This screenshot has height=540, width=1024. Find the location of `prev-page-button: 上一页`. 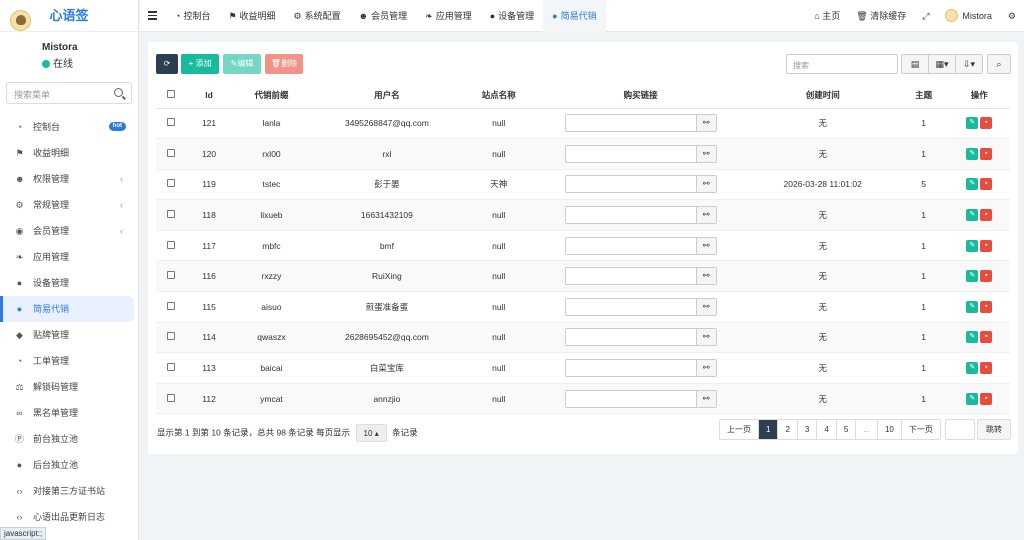

prev-page-button: 上一页 is located at coordinates (739, 429).